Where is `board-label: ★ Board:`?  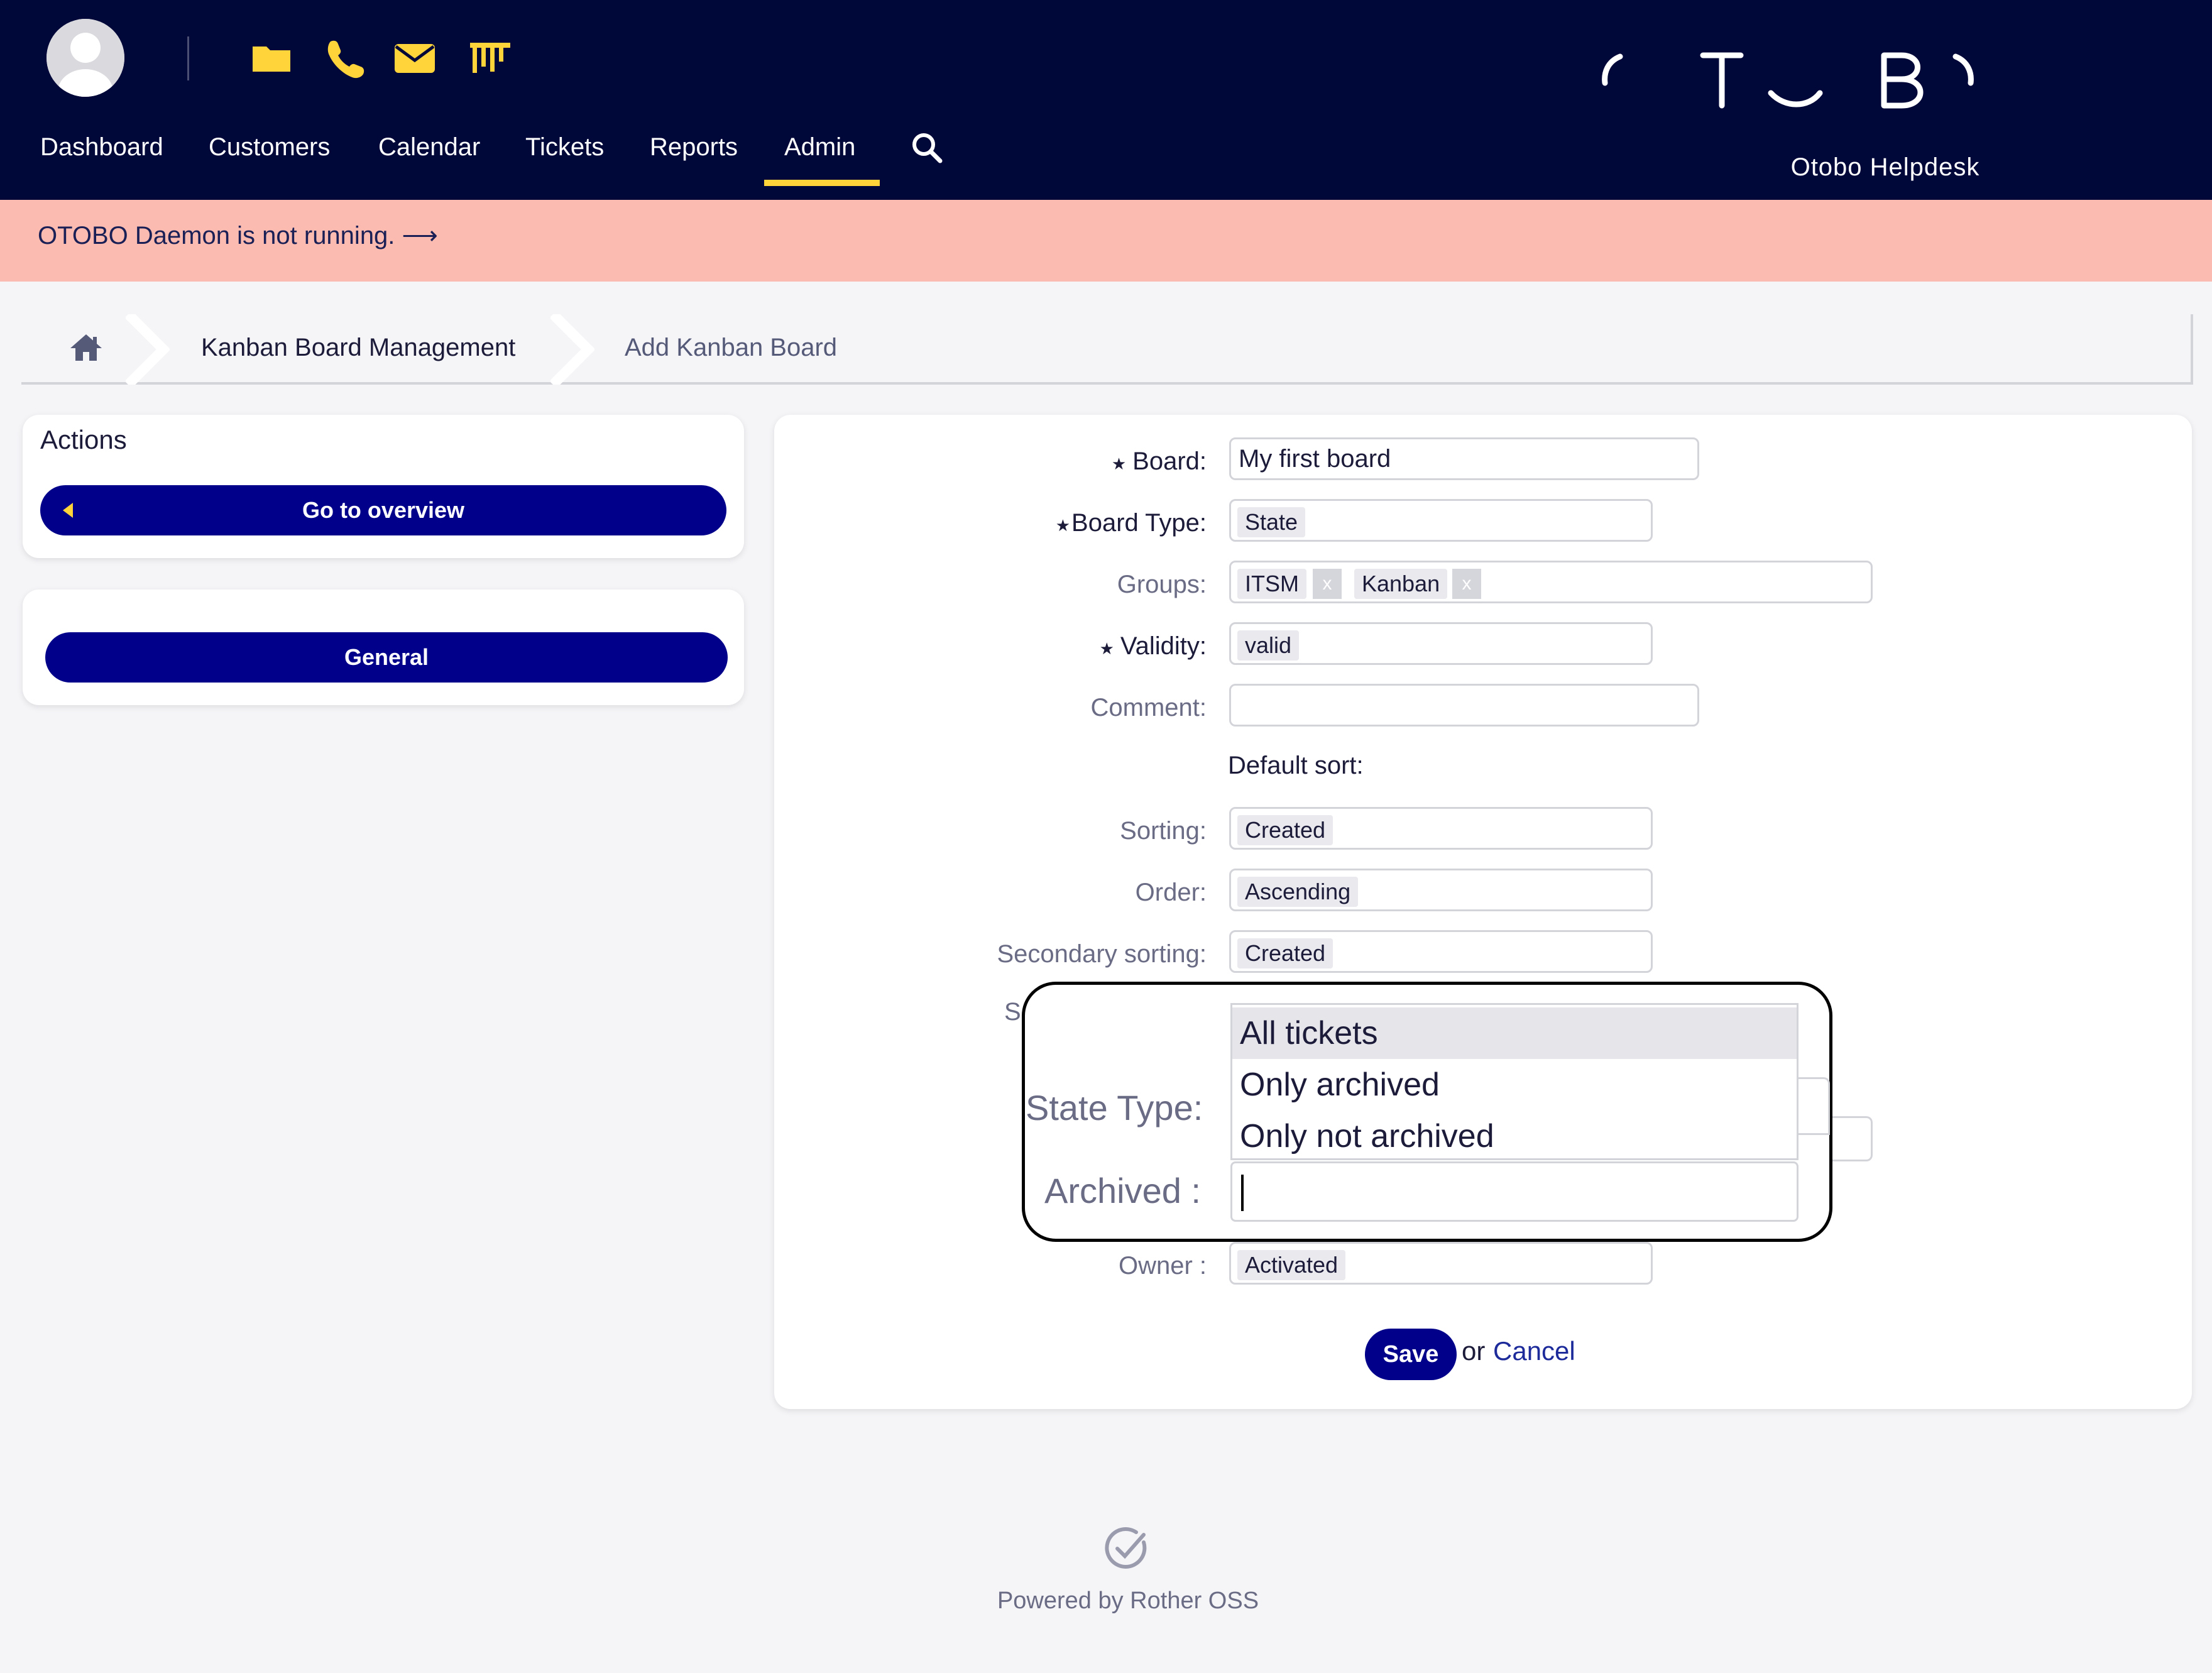 board-label: ★ Board: is located at coordinates (1159, 461).